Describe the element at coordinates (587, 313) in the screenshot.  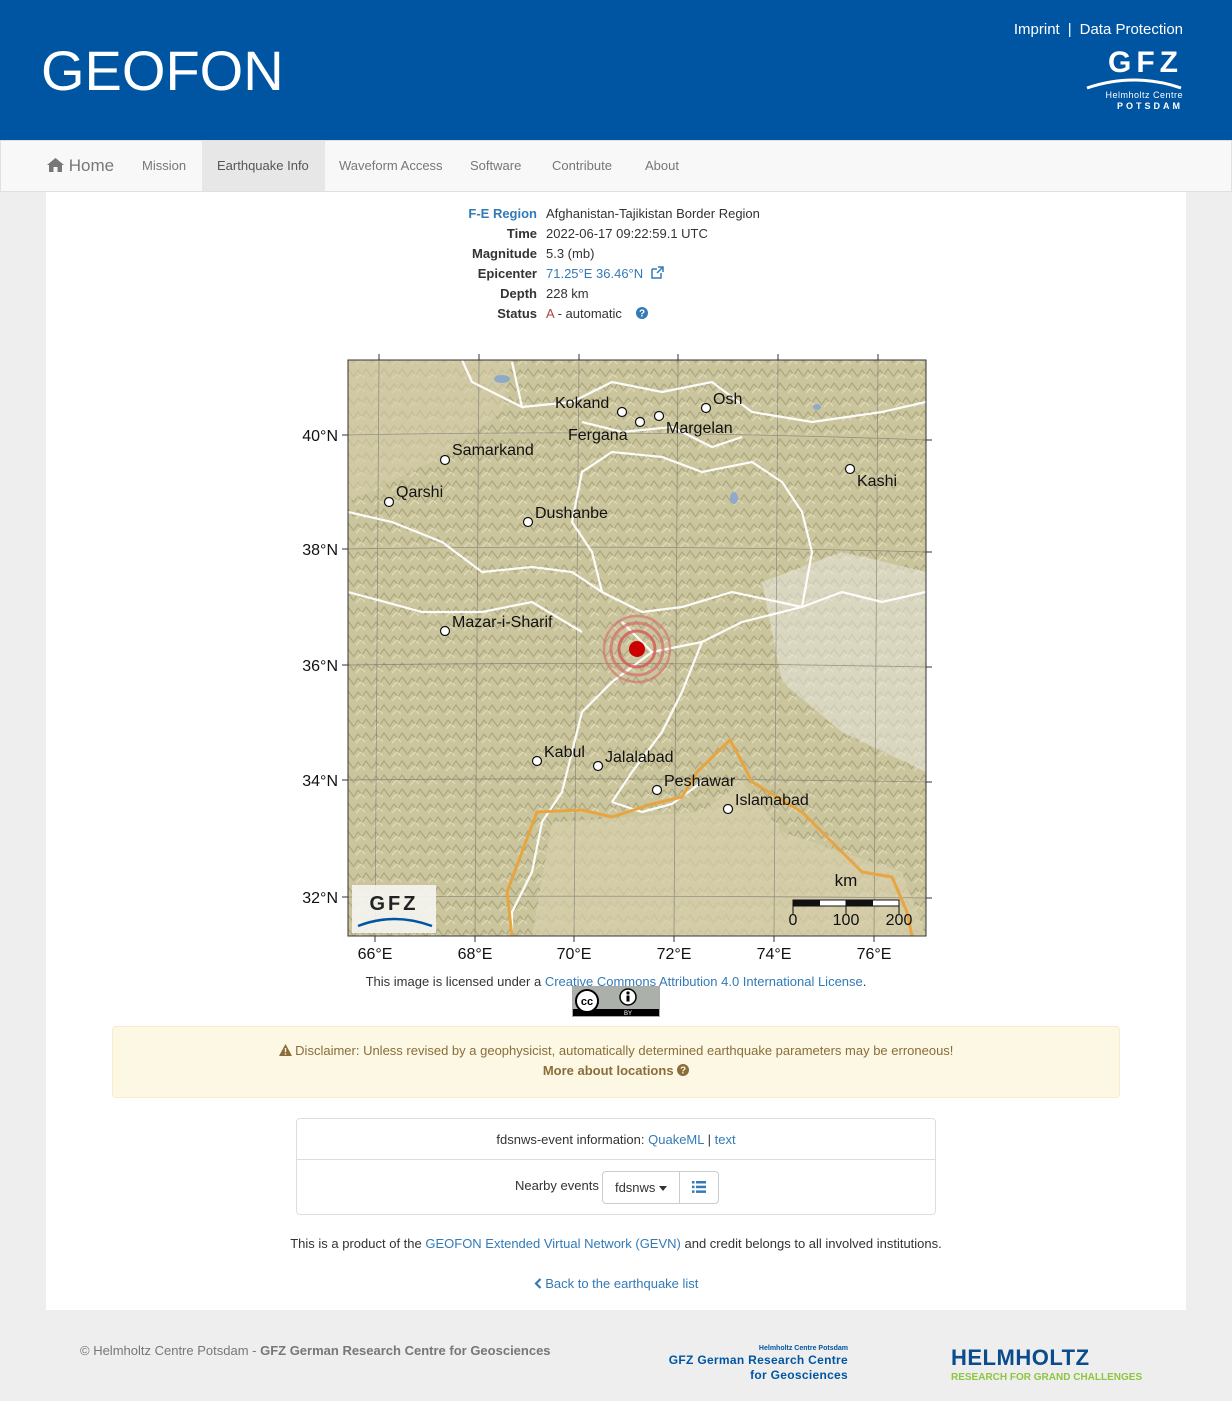
I see `status-text: - automatic` at that location.